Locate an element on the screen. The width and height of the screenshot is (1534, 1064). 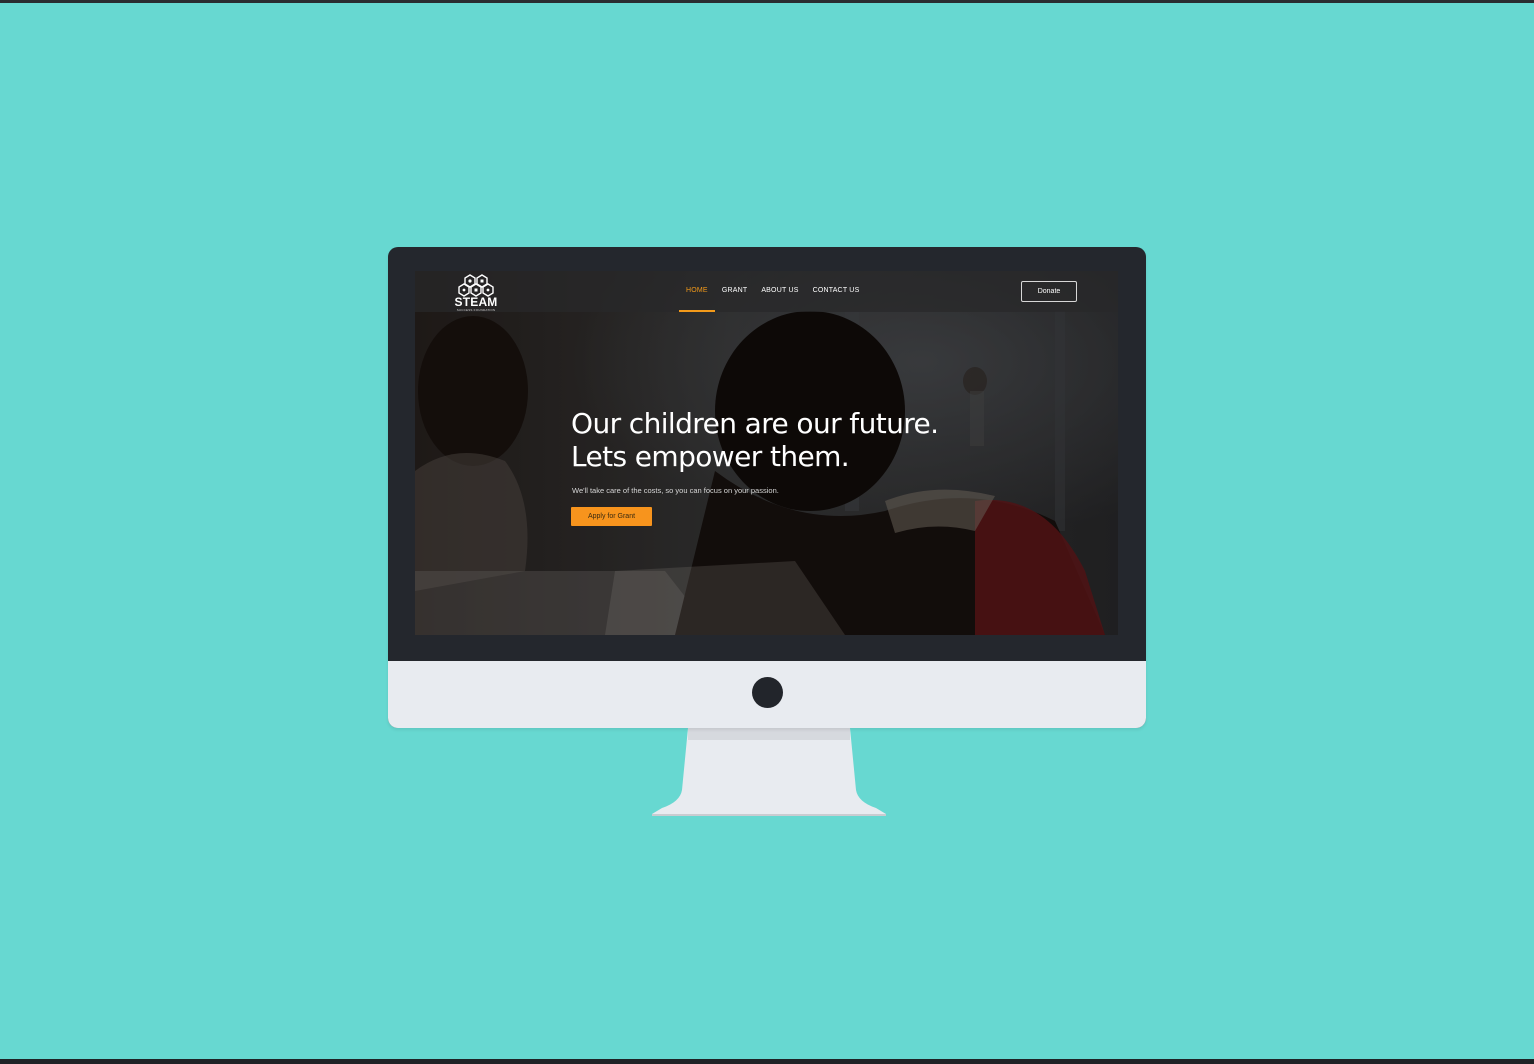
hero-title-line-2: Lets empower them. is located at coordinates (710, 456).